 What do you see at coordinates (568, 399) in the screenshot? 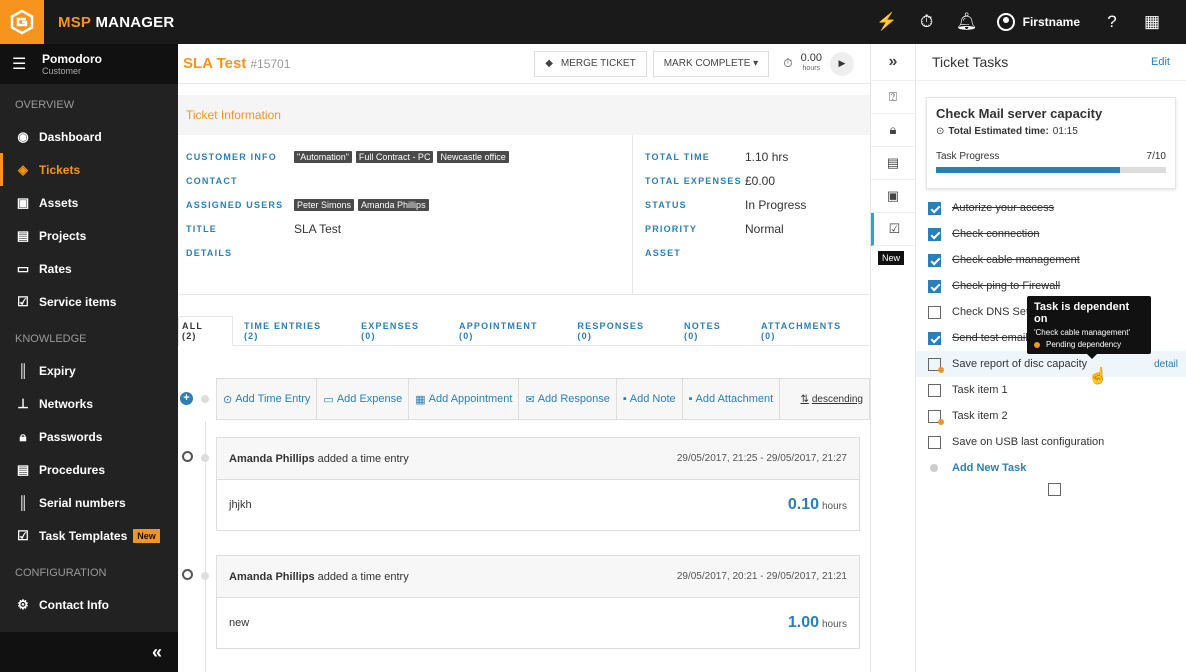
I see `add-response-button: ✉ Add Response` at bounding box center [568, 399].